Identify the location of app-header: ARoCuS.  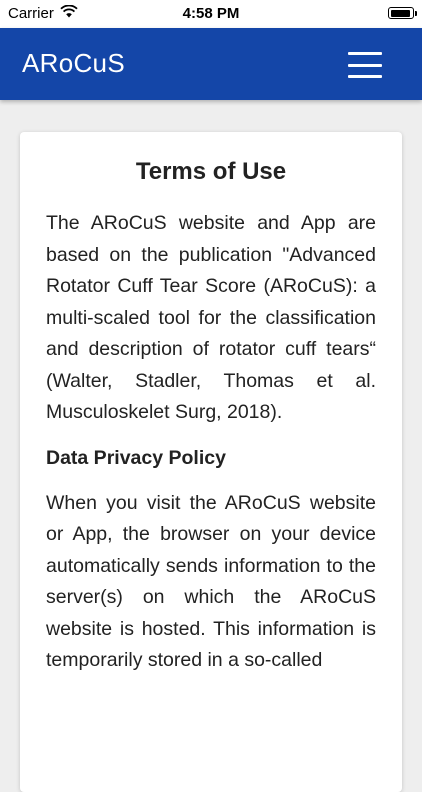
(211, 64).